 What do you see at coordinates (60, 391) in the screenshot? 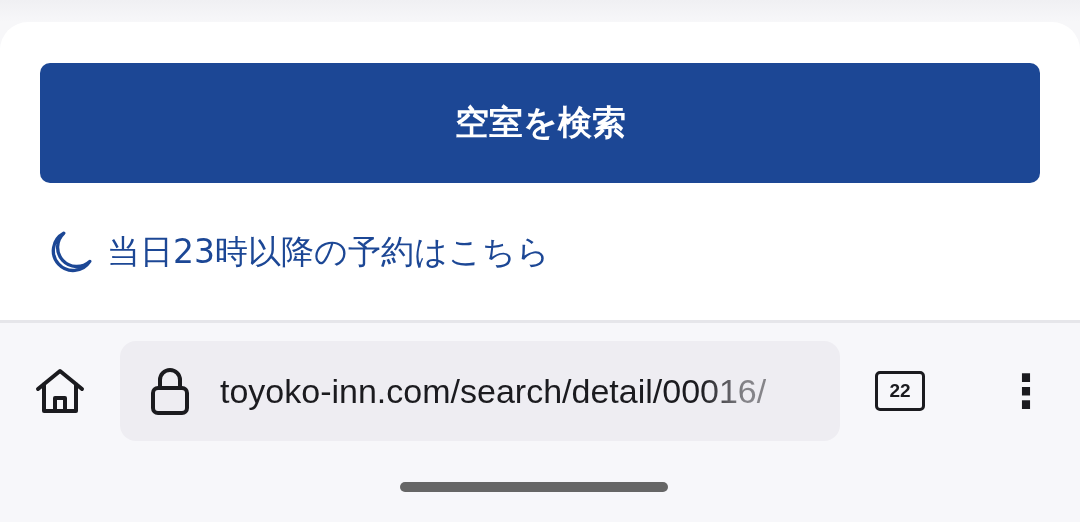
I see `home-icon` at bounding box center [60, 391].